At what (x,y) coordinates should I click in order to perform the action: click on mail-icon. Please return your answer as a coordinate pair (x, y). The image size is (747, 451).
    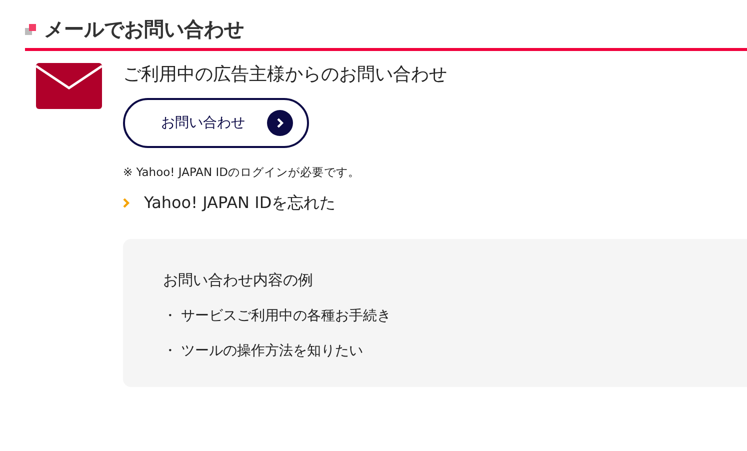
    Looking at the image, I should click on (69, 86).